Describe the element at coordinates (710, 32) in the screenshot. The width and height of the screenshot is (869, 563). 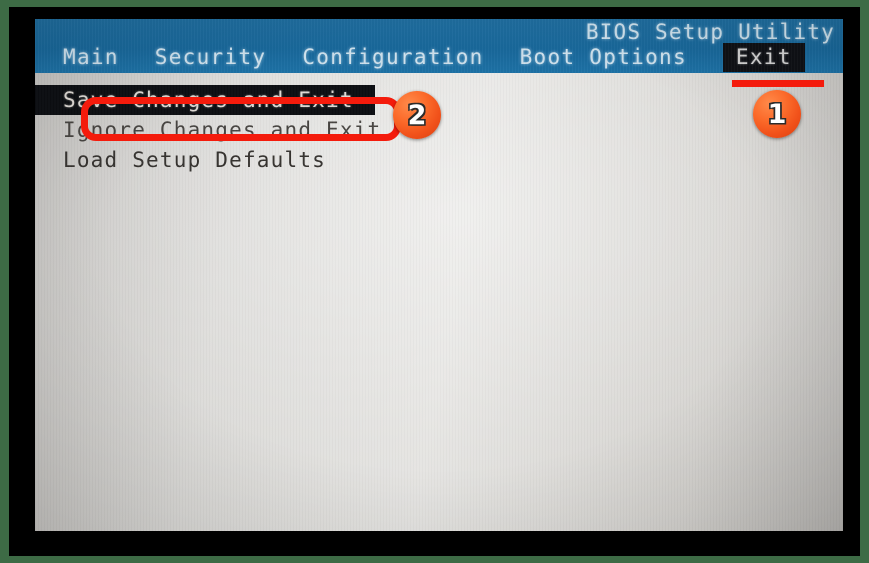
I see `page-title: BIOS Setup Utility` at that location.